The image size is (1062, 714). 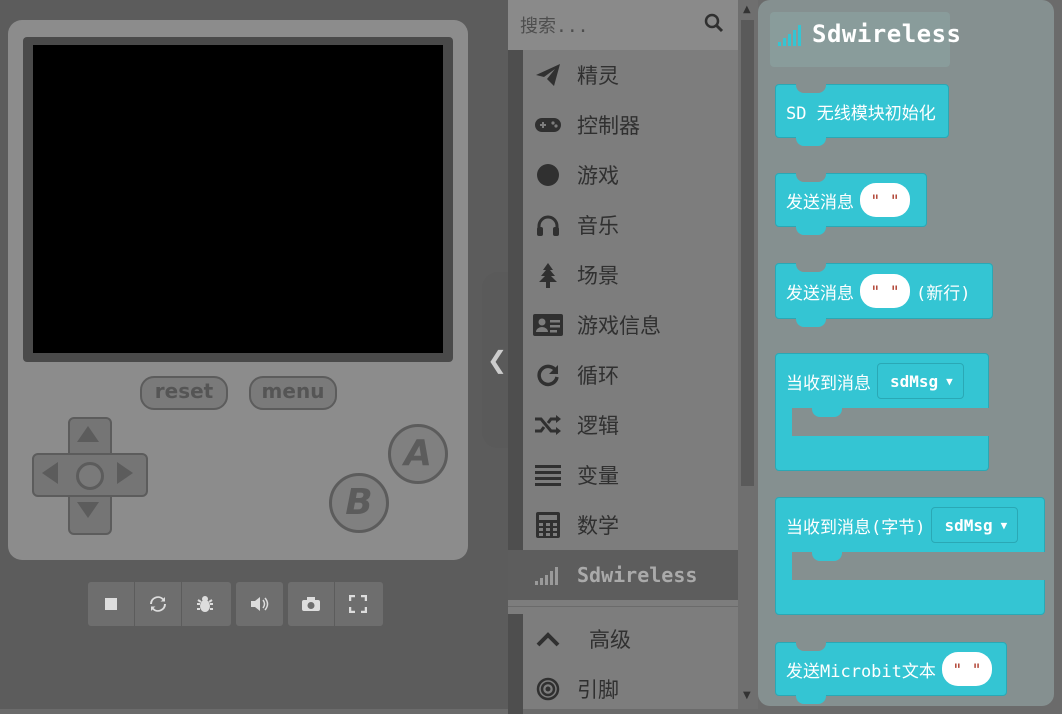 I want to click on block-label: 当收到消息, so click(x=828, y=383).